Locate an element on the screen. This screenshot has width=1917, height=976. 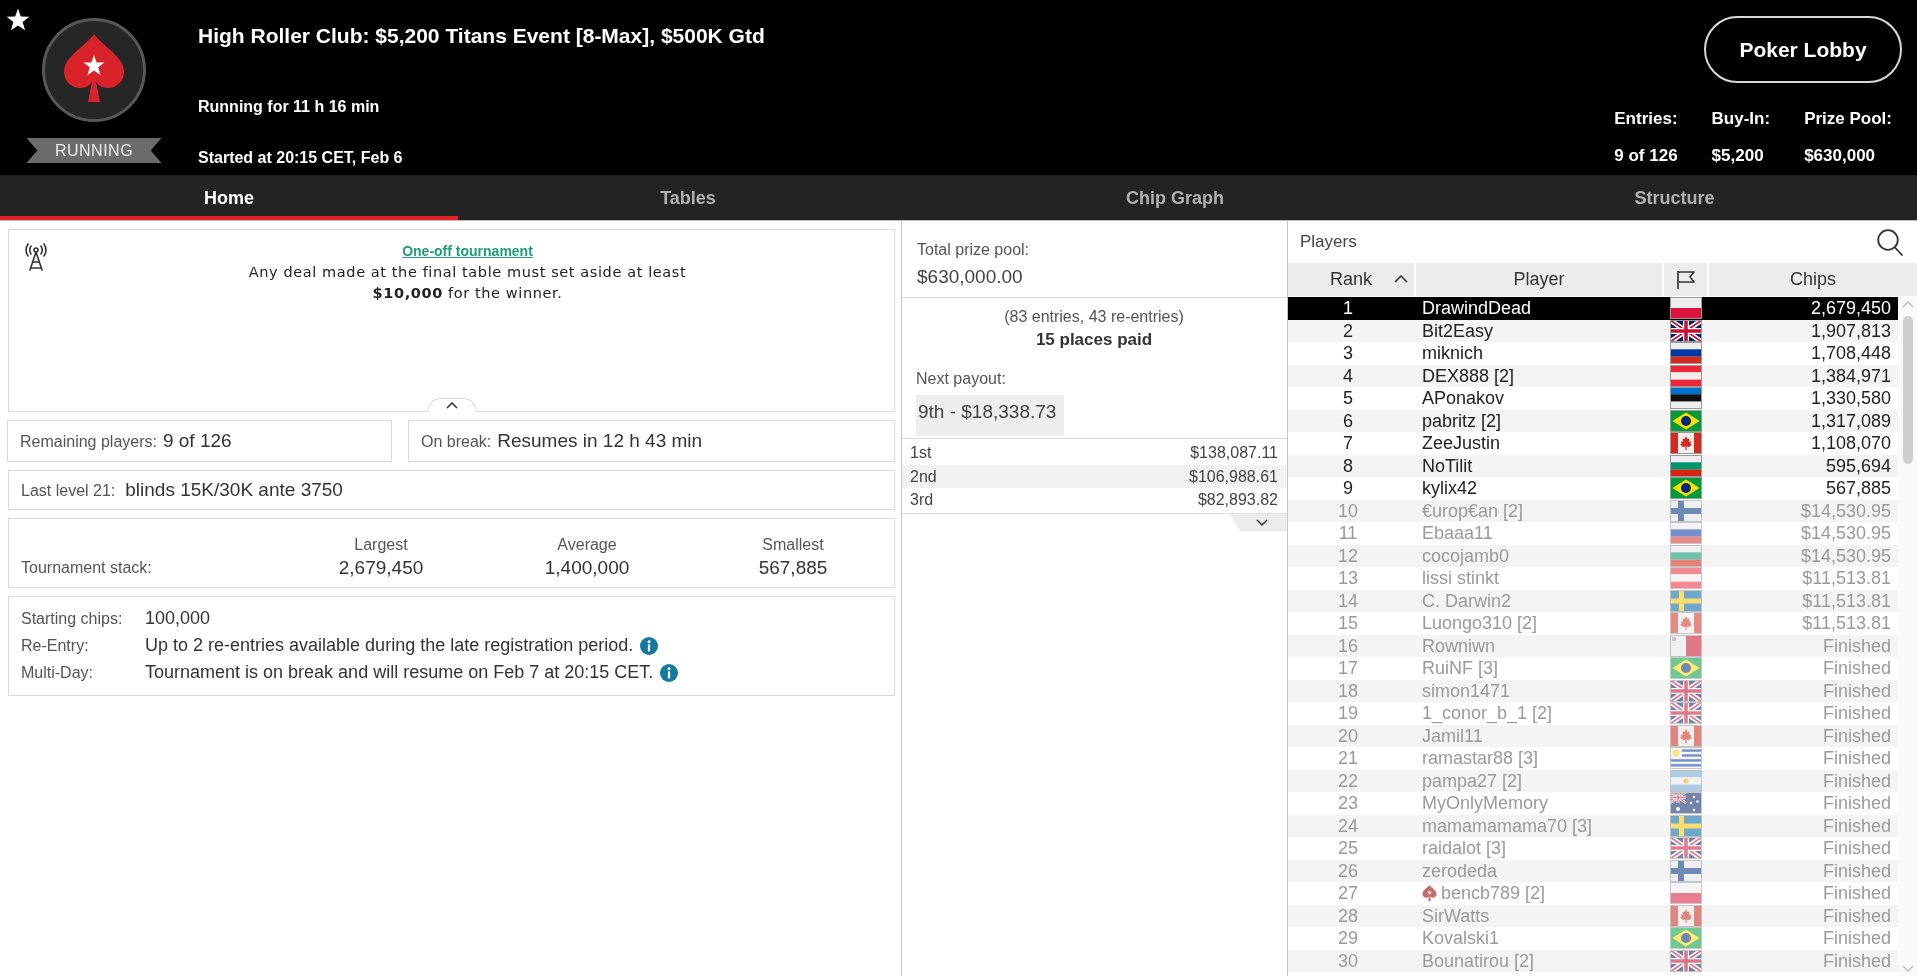
stack-value: 2,679,450 is located at coordinates (381, 568).